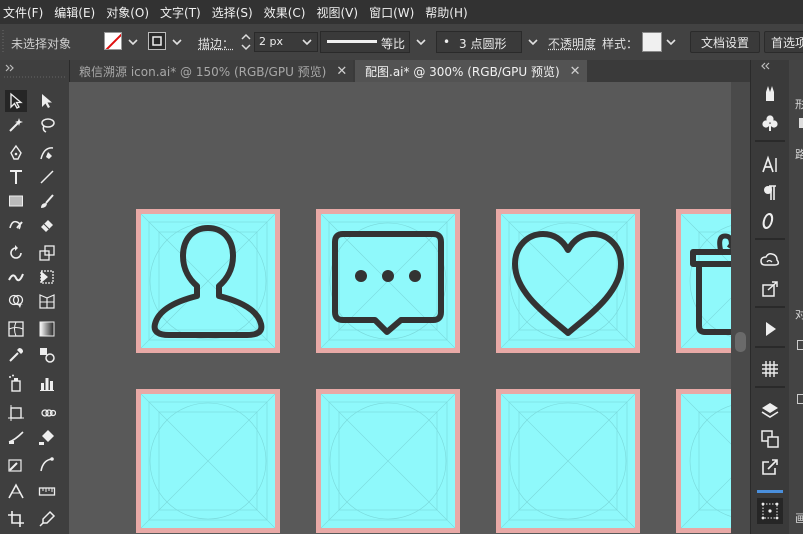  What do you see at coordinates (770, 329) in the screenshot?
I see `dock-actions` at bounding box center [770, 329].